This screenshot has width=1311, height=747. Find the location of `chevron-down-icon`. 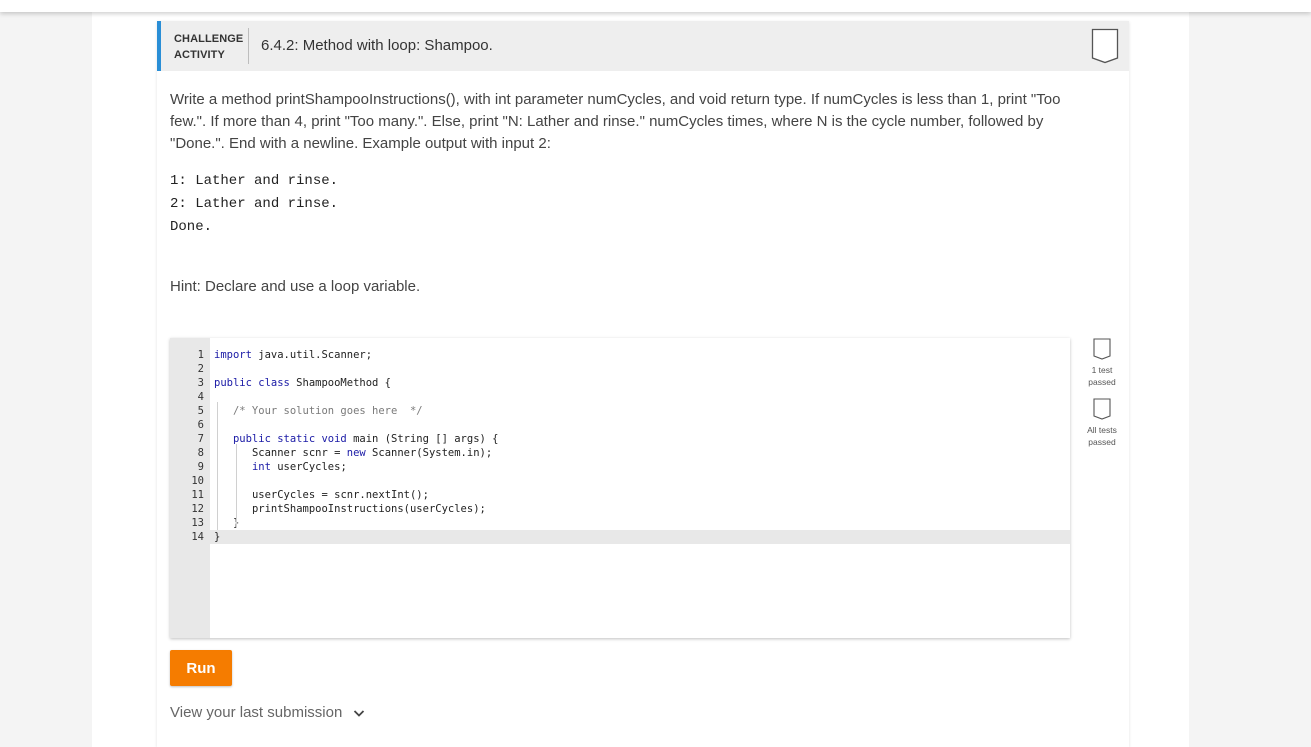

chevron-down-icon is located at coordinates (359, 713).